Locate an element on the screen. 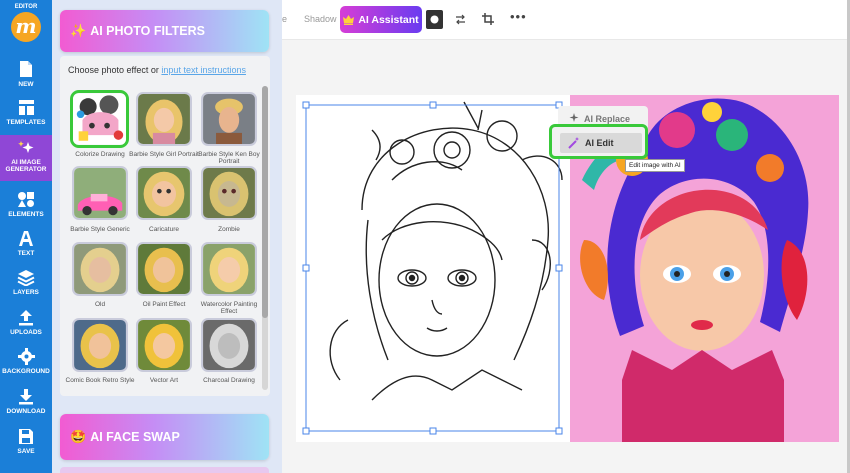 This screenshot has height=473, width=850. filter-oil-paint-effect is located at coordinates (164, 269).